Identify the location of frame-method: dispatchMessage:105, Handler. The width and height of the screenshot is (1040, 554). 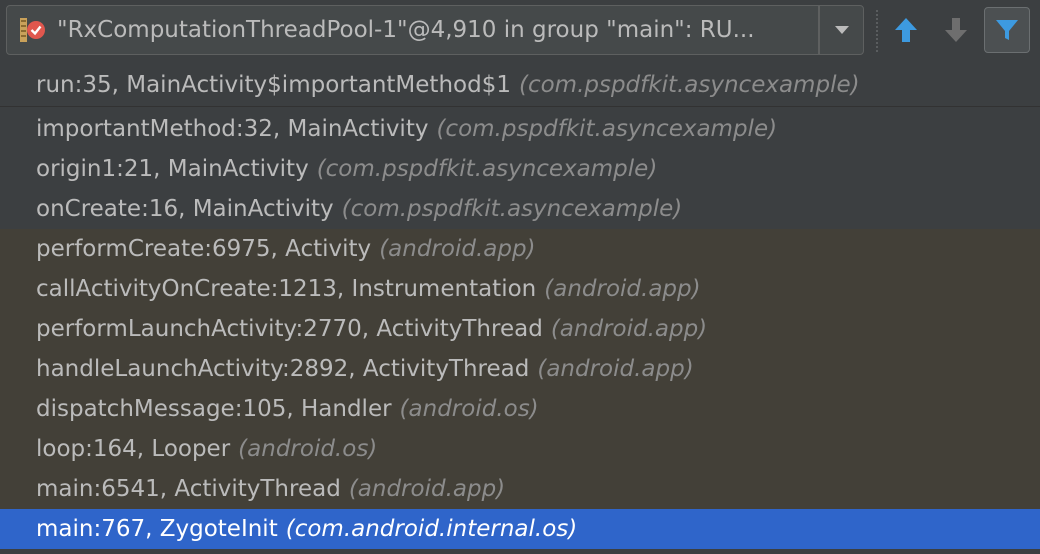
(214, 409).